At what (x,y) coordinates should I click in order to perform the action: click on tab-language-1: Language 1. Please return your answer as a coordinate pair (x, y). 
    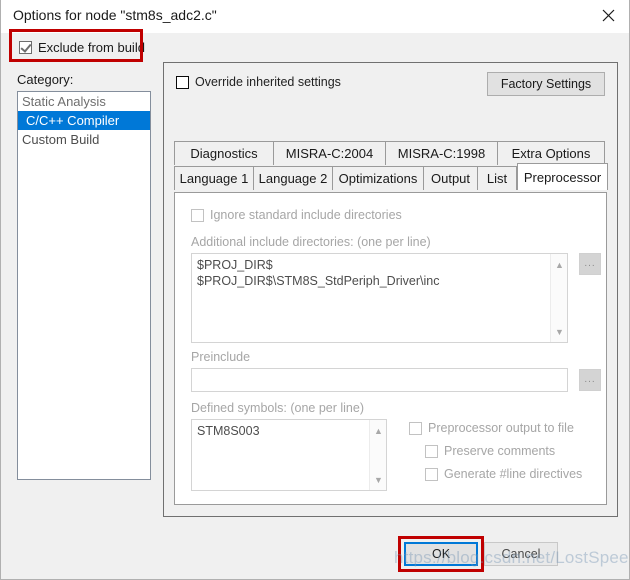
    Looking at the image, I should click on (214, 178).